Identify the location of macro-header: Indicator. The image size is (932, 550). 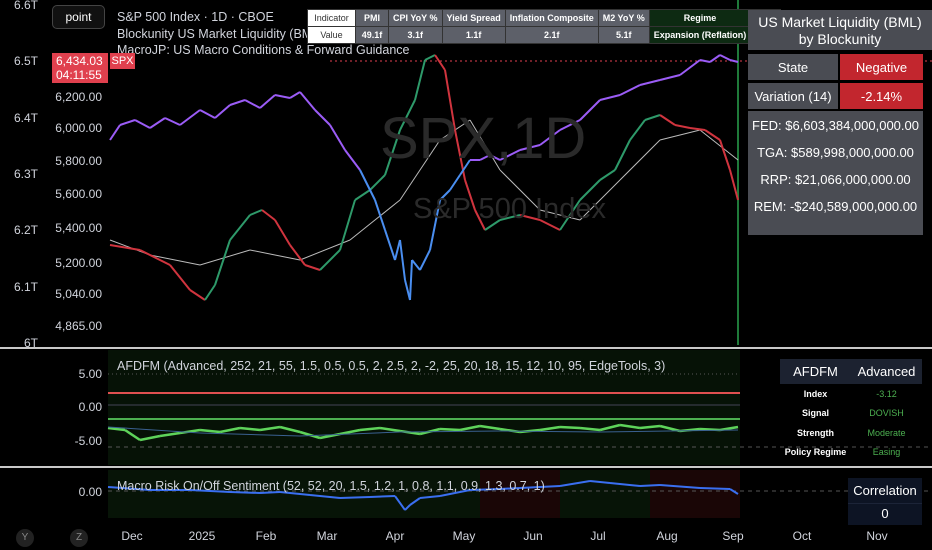
(331, 18).